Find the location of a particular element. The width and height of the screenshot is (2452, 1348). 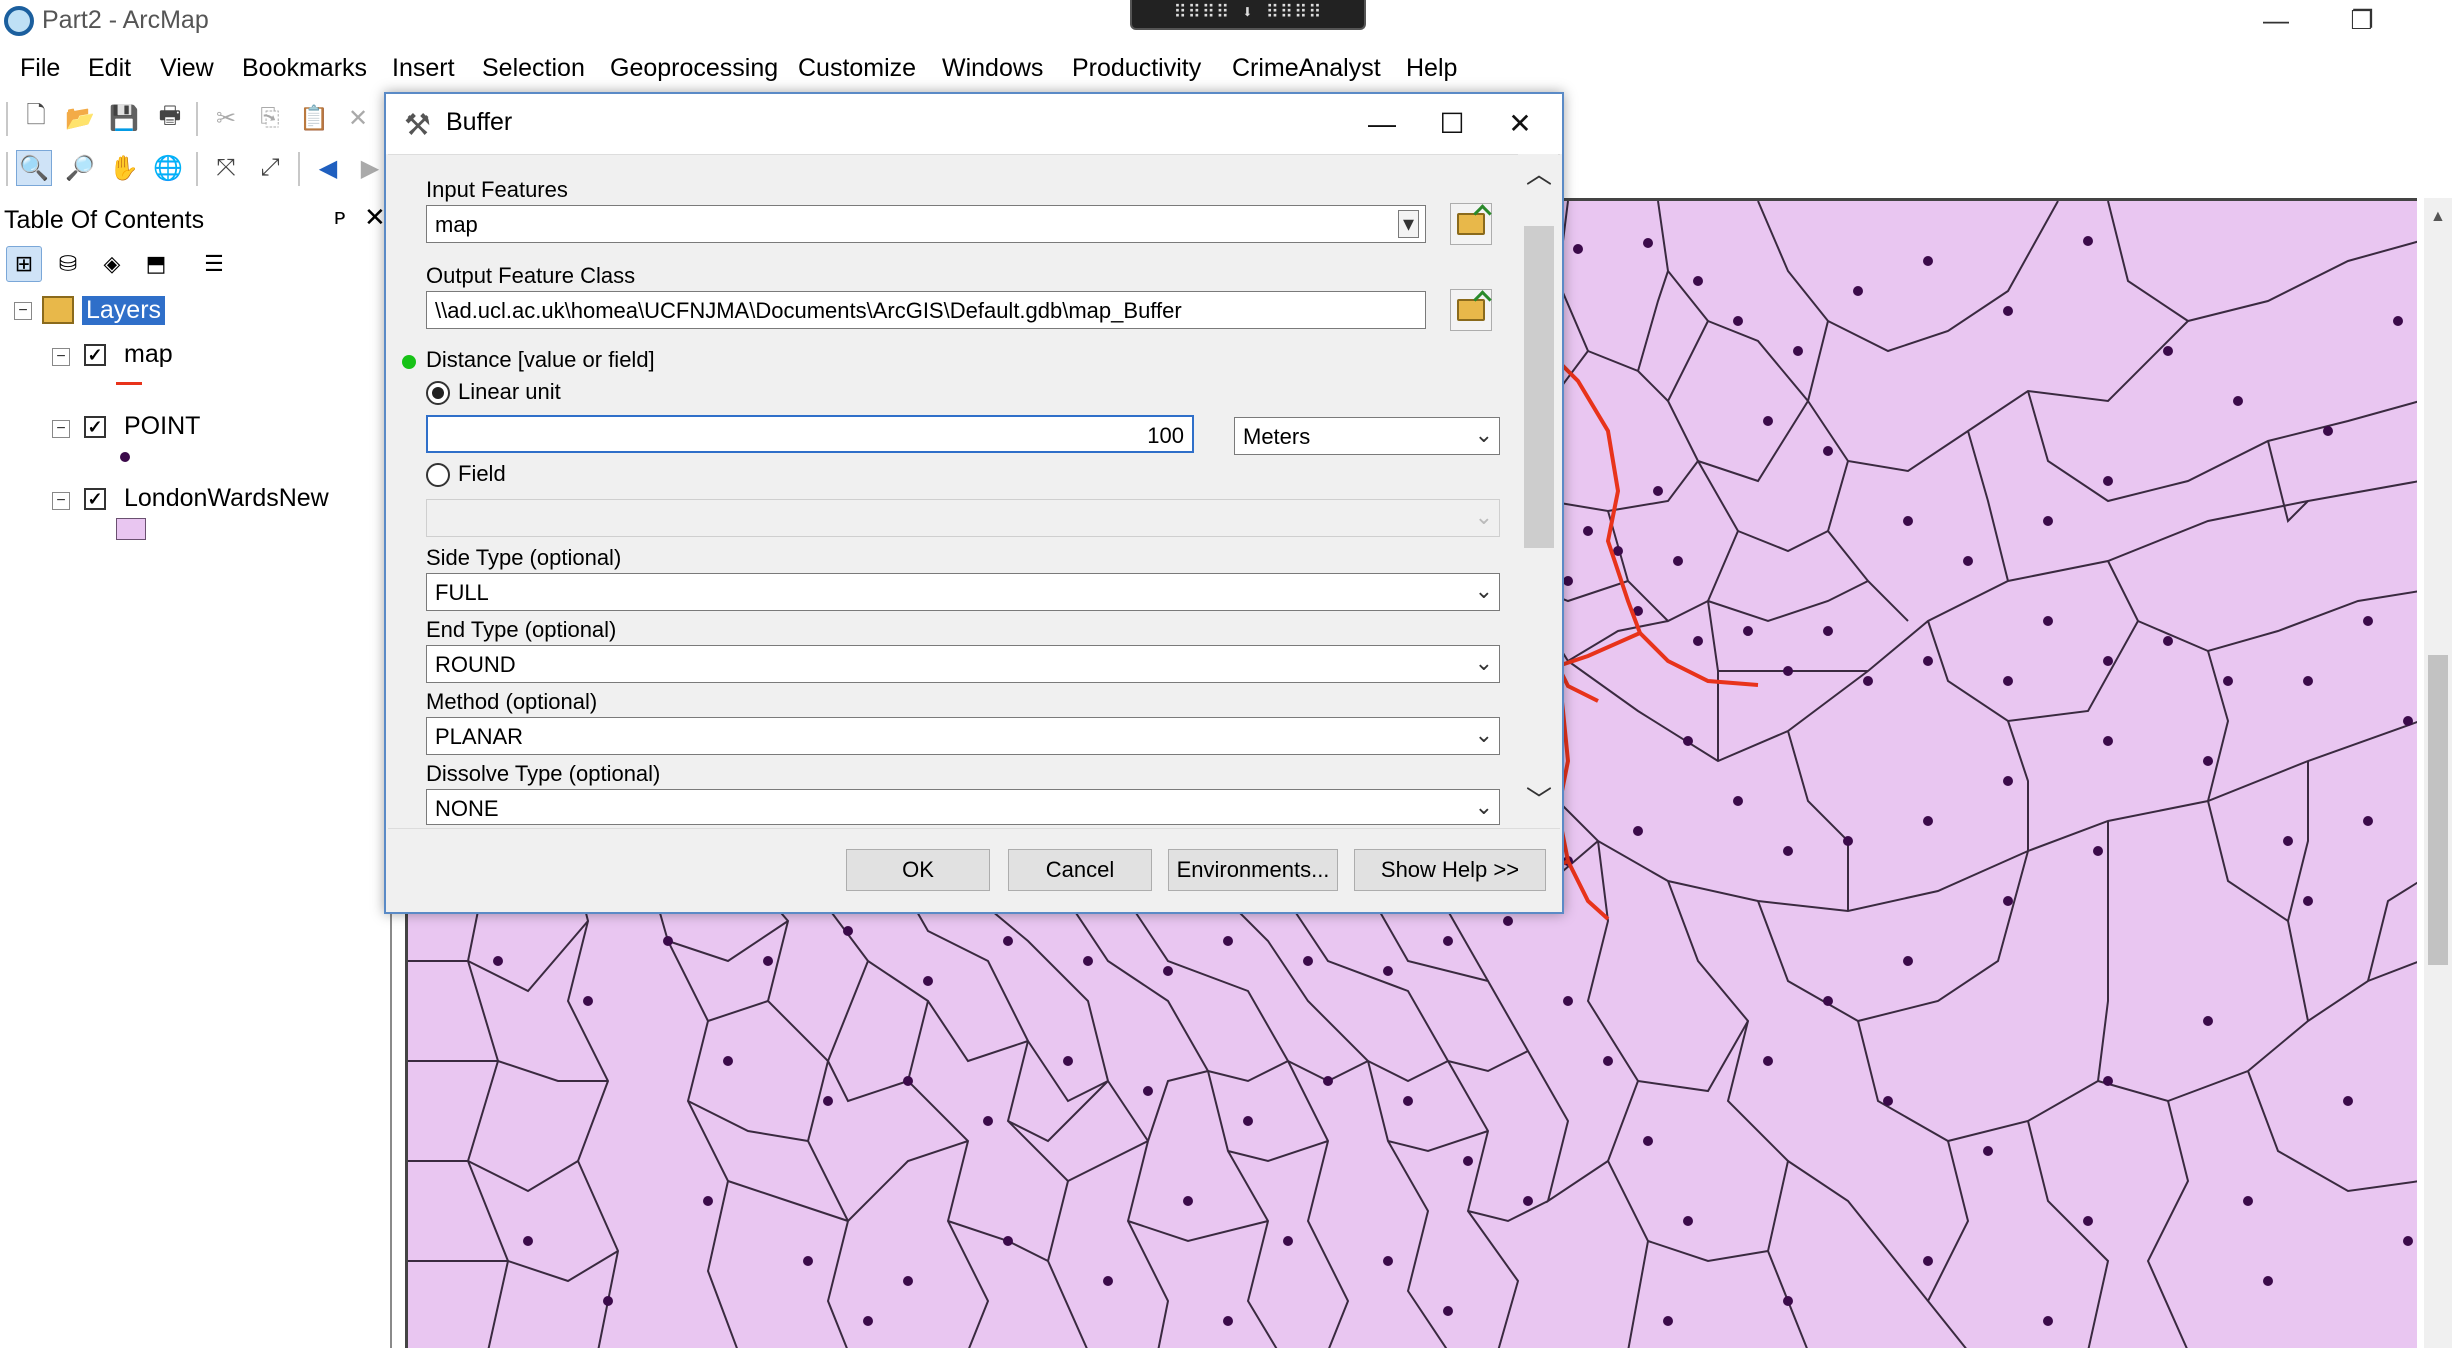

chevron-down-icon: ▾ is located at coordinates (1408, 224).